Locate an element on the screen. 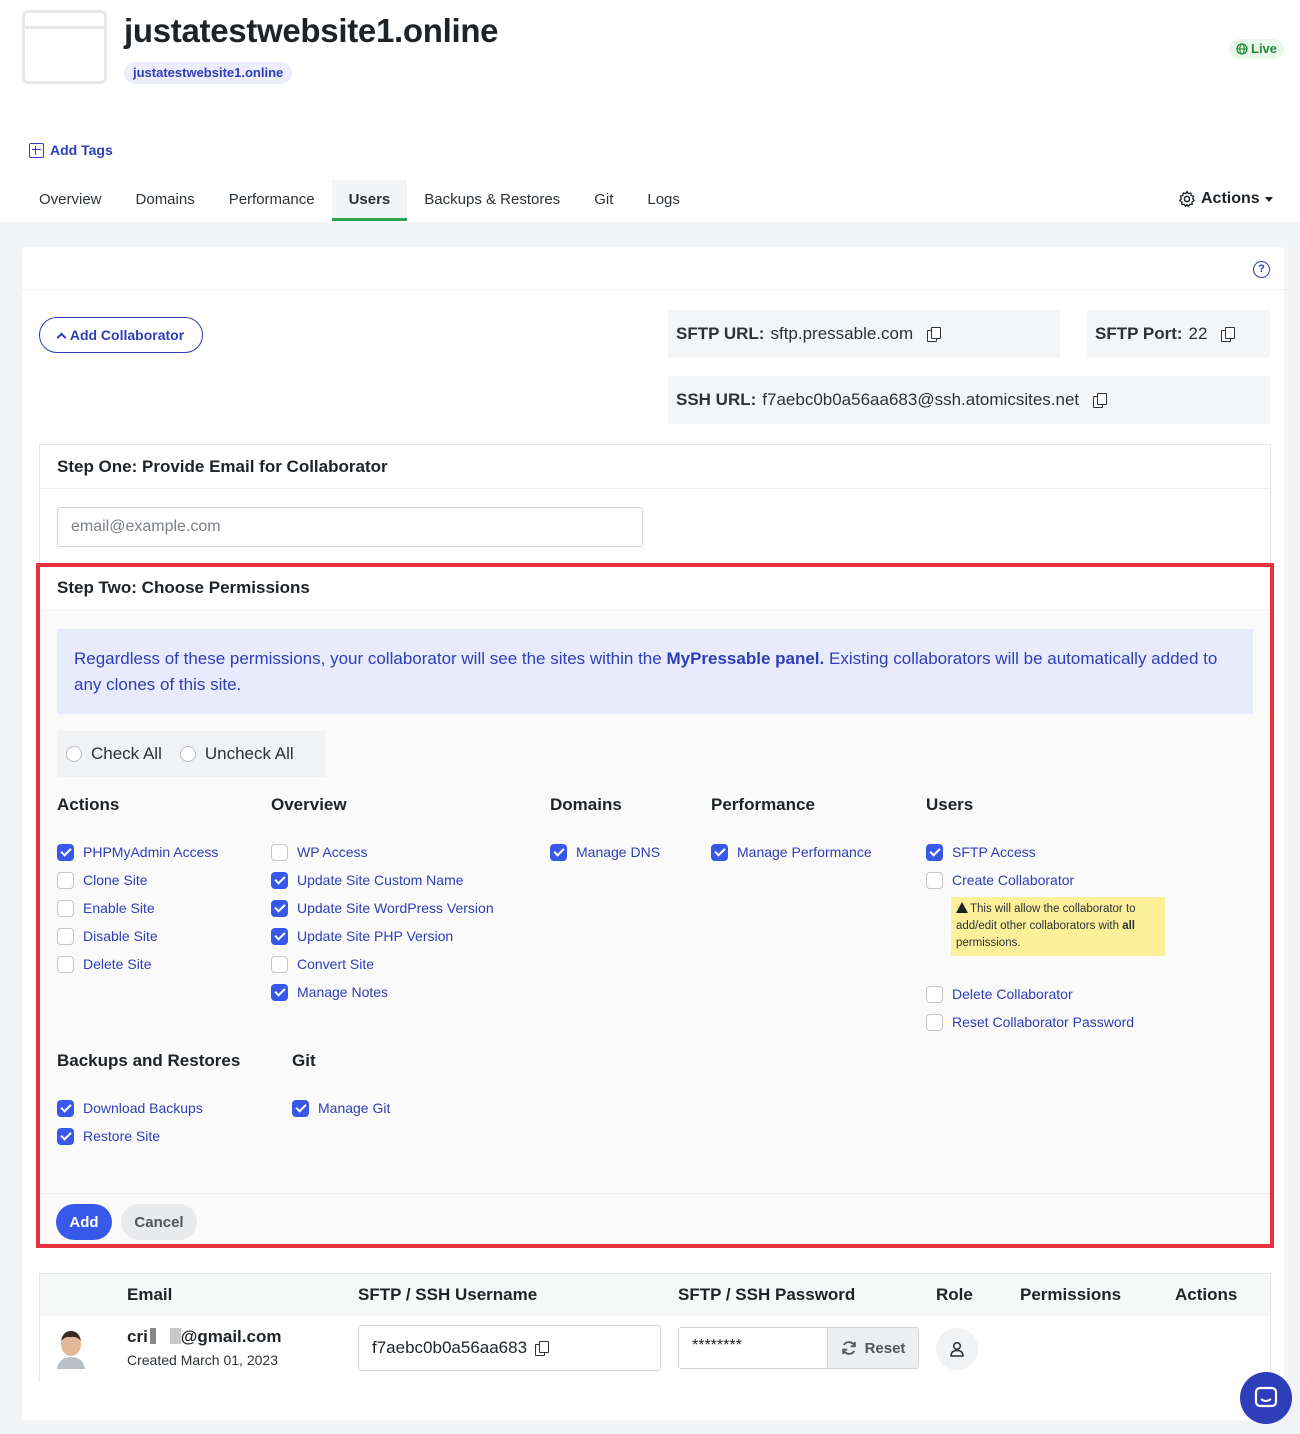 The height and width of the screenshot is (1434, 1300). cancel-button: Cancel is located at coordinates (159, 1222).